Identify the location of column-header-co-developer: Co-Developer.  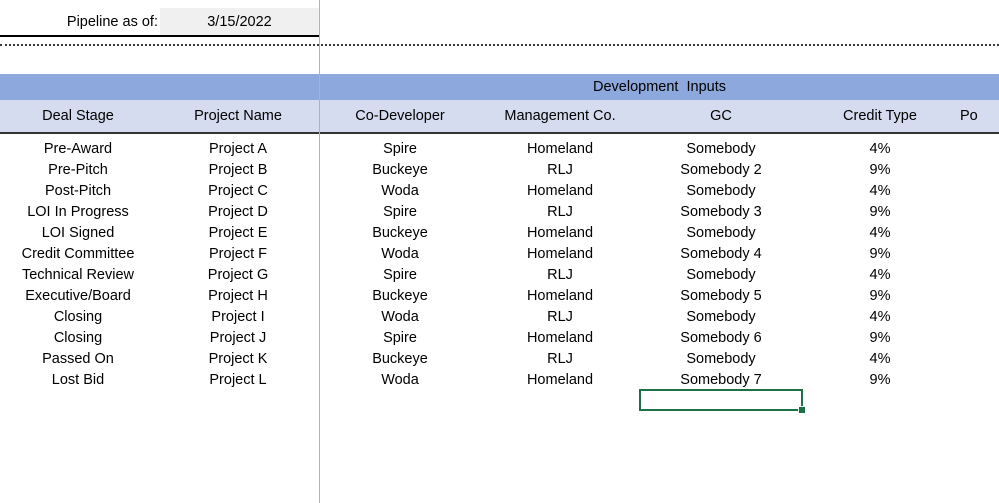
(400, 116).